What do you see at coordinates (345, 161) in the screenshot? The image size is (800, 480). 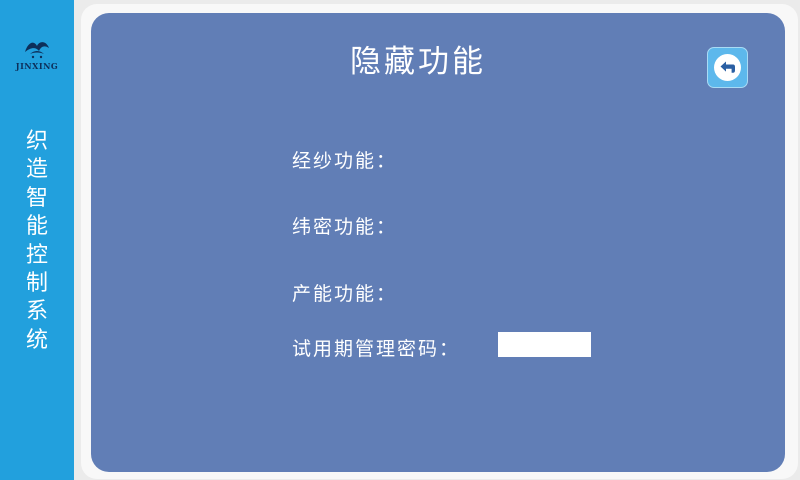 I see `warp-function-label: 经纱功能：` at bounding box center [345, 161].